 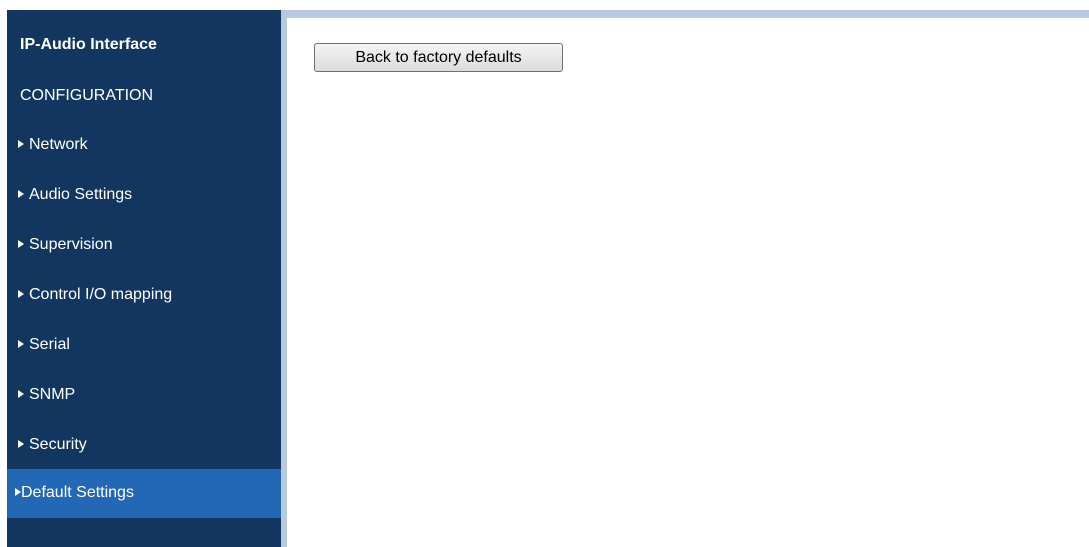 What do you see at coordinates (144, 395) in the screenshot?
I see `sidebar-item-snmp: SNMP` at bounding box center [144, 395].